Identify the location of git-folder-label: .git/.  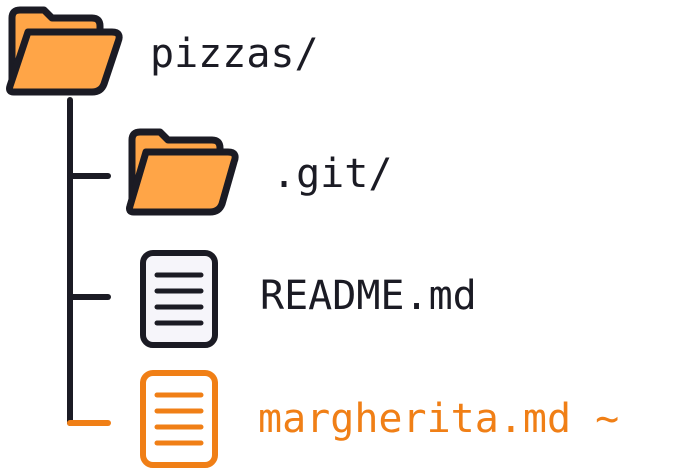
(332, 174).